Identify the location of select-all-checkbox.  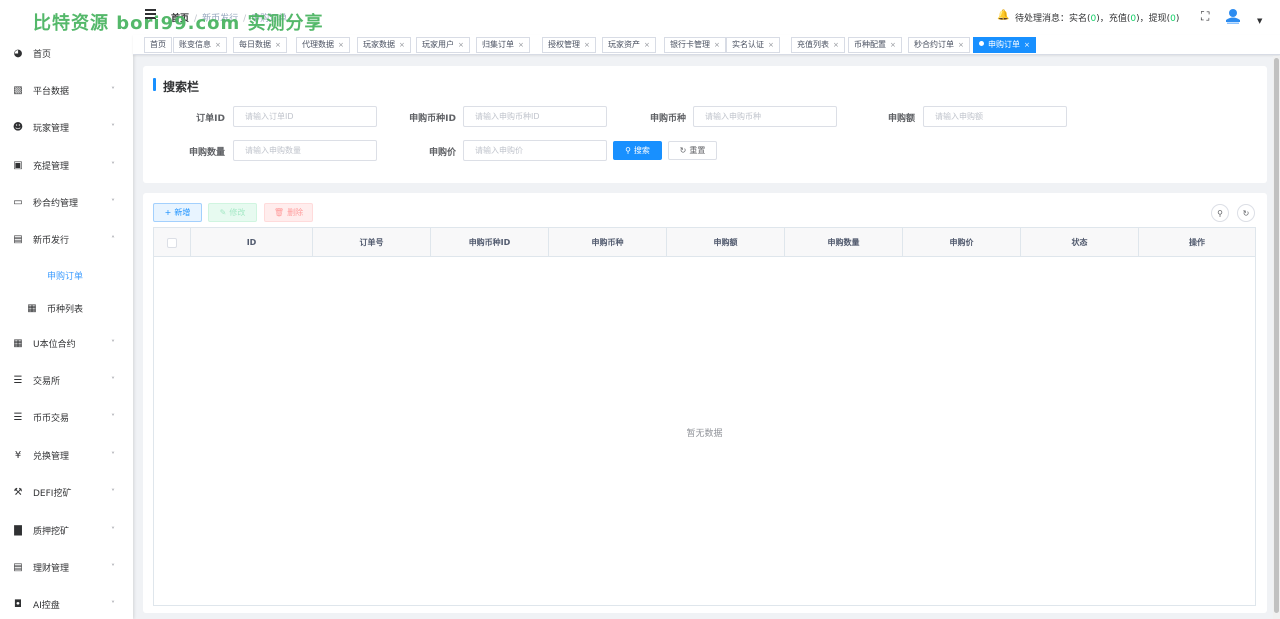
(172, 242).